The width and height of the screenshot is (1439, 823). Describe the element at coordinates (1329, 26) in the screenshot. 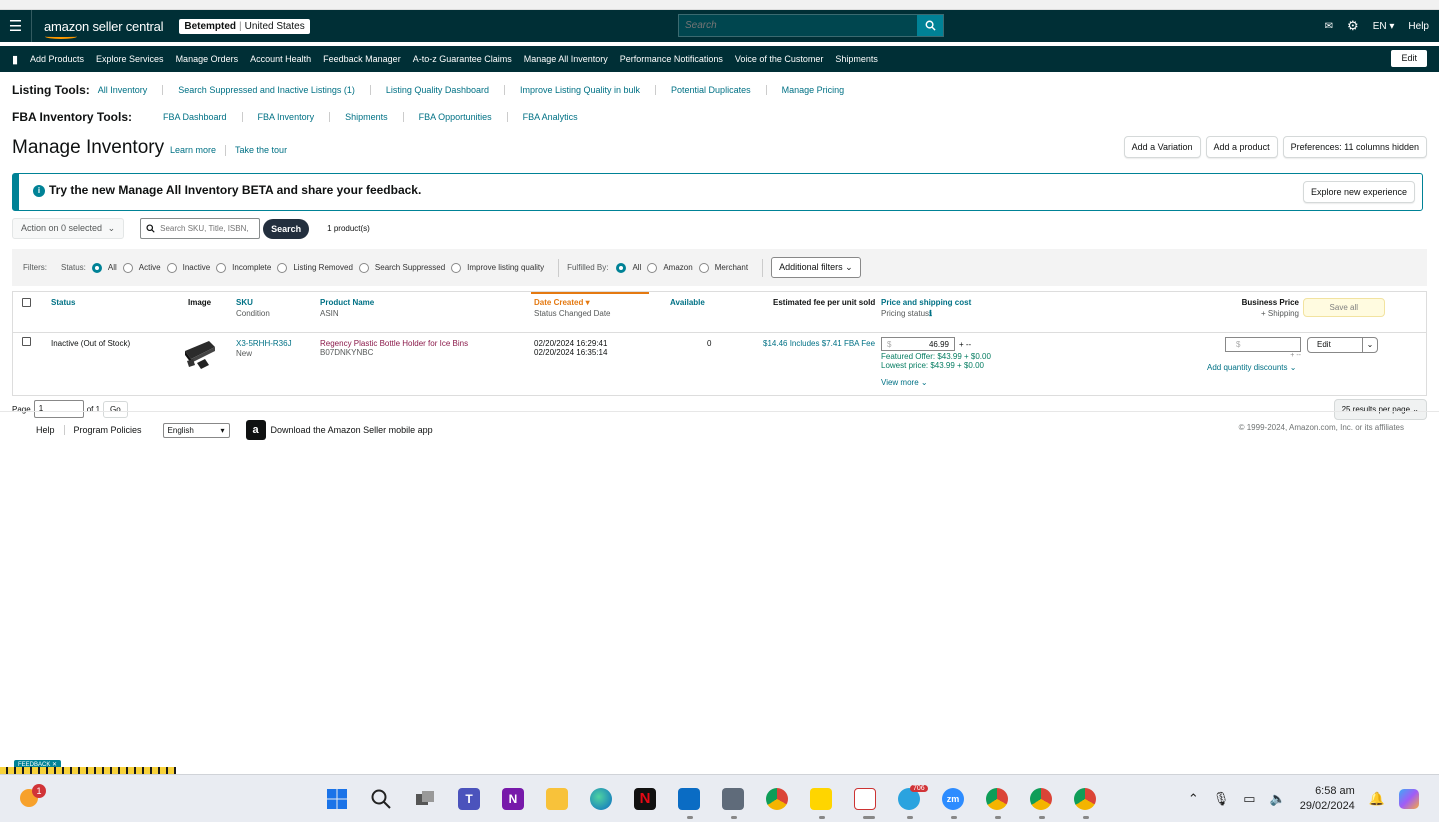

I see `mail-icon: ✉` at that location.